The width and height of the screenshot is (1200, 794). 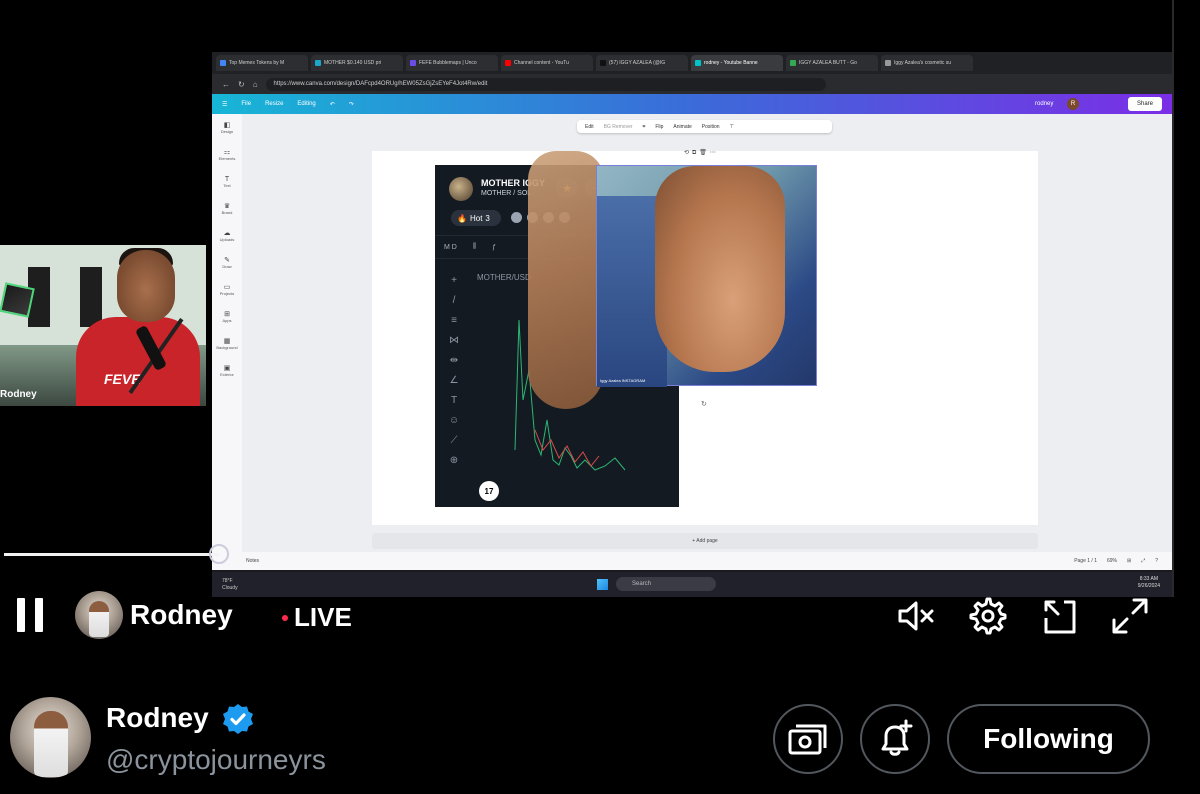 What do you see at coordinates (332, 104) in the screenshot?
I see `undo-icon: ↶` at bounding box center [332, 104].